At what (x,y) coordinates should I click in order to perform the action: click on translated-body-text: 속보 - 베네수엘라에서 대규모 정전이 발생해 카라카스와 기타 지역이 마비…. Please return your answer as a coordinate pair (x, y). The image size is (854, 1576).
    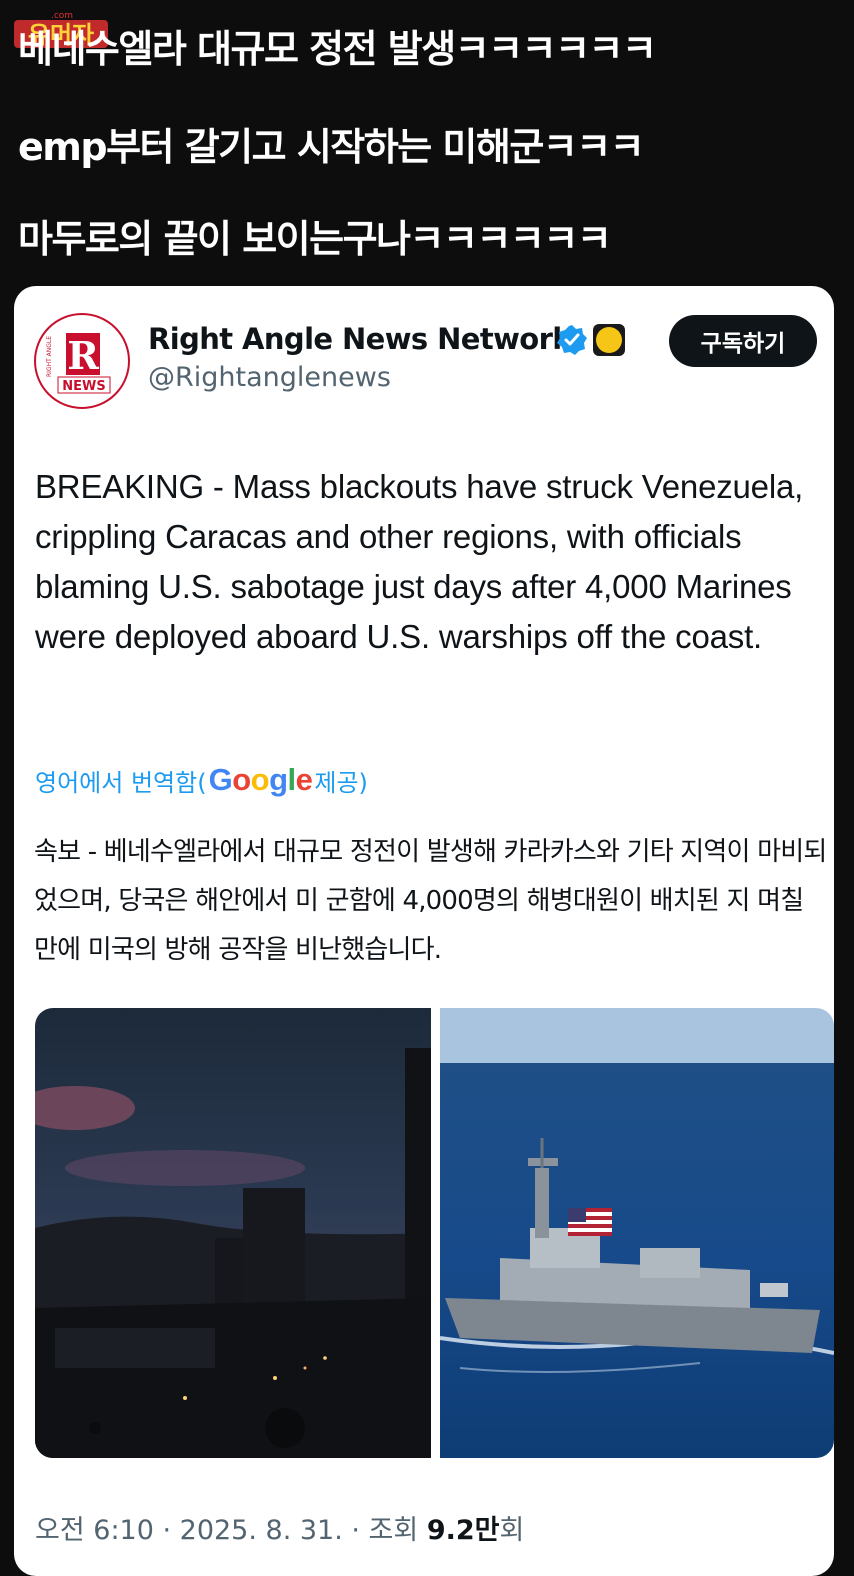
    Looking at the image, I should click on (430, 901).